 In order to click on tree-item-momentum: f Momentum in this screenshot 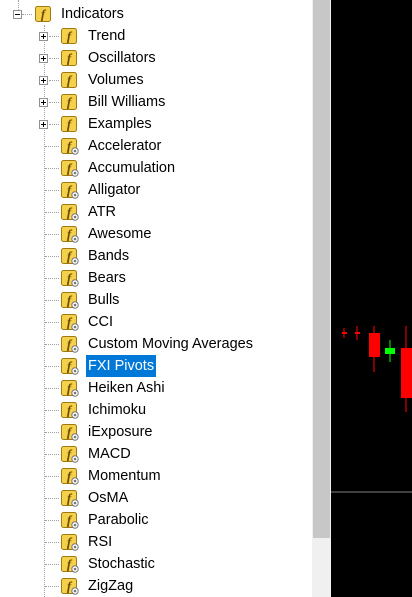, I will do `click(156, 476)`.